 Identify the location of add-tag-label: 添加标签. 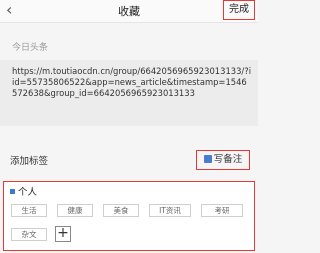
(29, 161).